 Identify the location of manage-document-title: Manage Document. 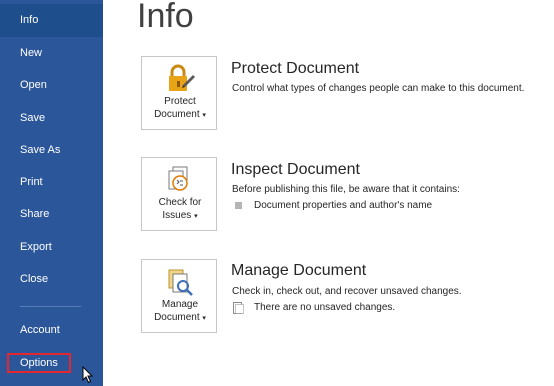
(299, 270).